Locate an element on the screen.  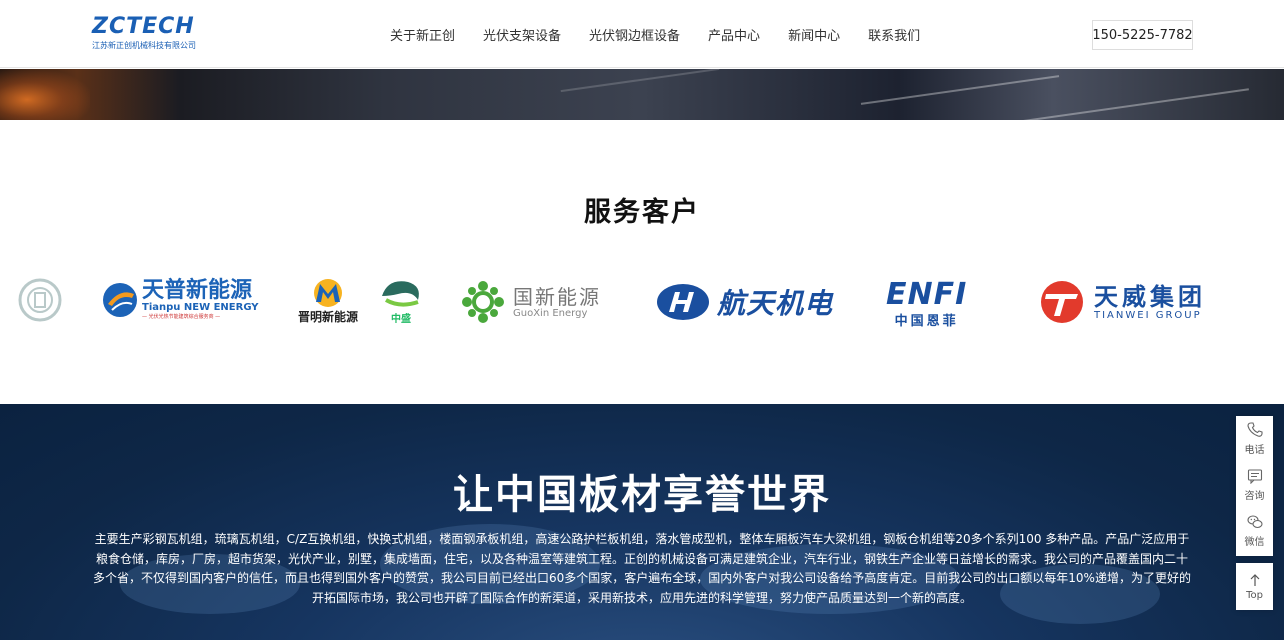
side-consult-button: 咨询 is located at coordinates (1254, 485).